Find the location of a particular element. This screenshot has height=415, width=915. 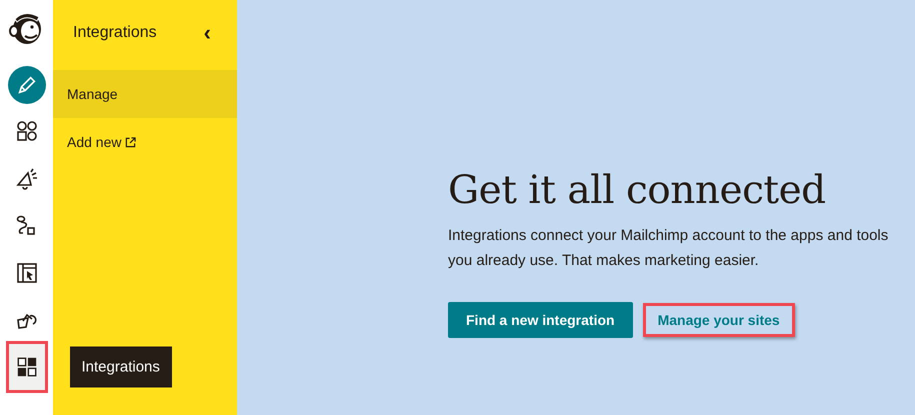

people-icon is located at coordinates (26, 132).